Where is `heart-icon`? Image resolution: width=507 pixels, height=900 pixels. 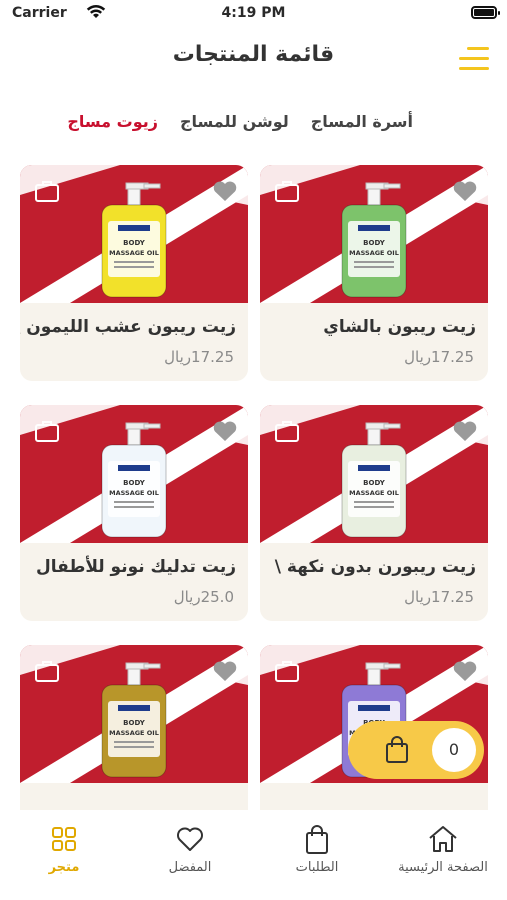 heart-icon is located at coordinates (190, 839).